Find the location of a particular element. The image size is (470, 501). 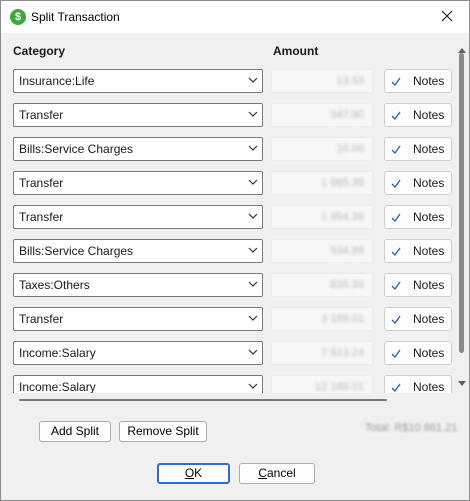

category-select: Taxes:Others is located at coordinates (138, 285).